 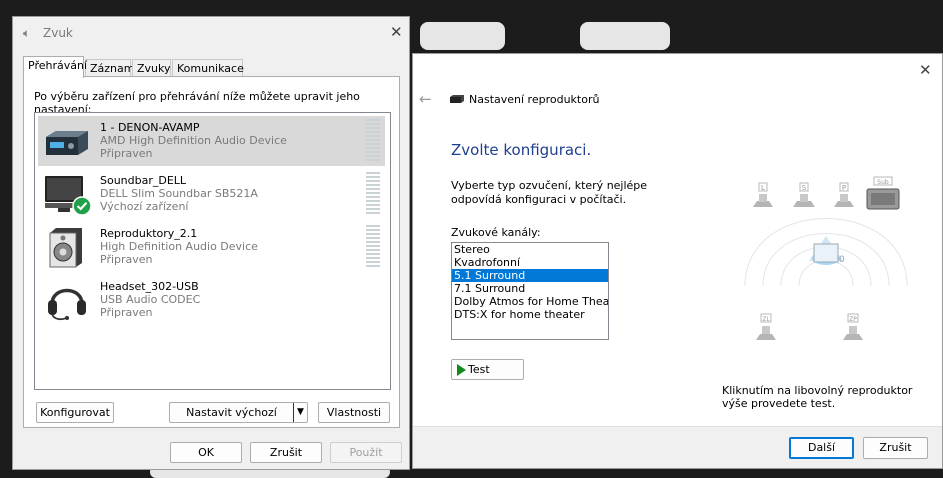 I want to click on apply-button: Použít, so click(x=366, y=452).